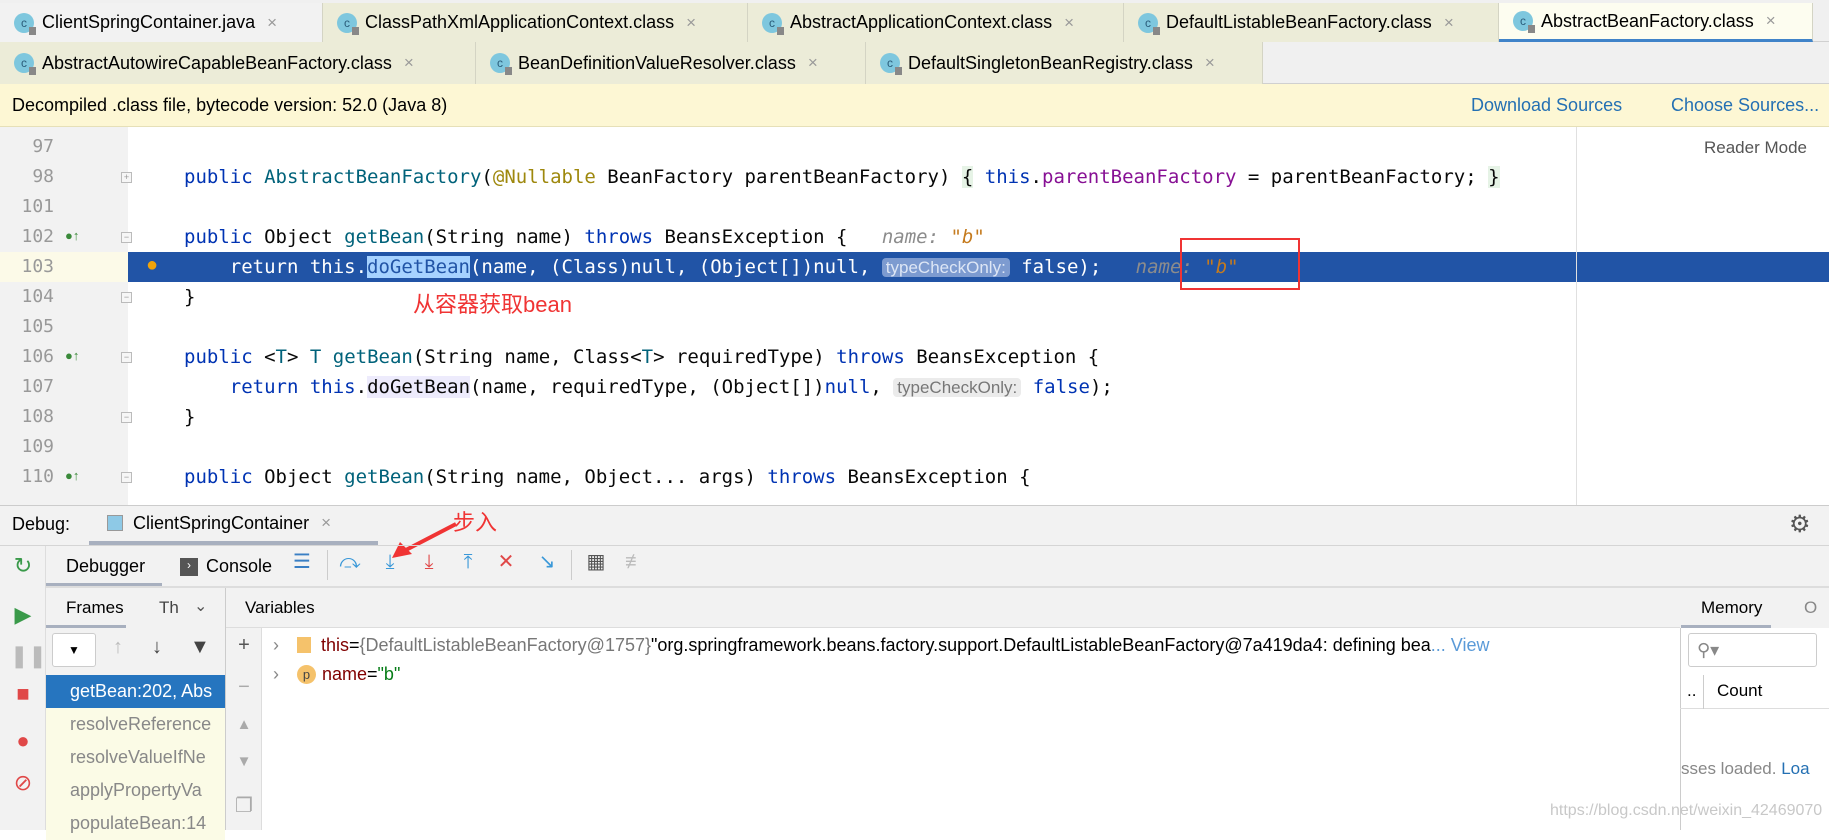  What do you see at coordinates (244, 645) in the screenshot?
I see `add-watch-icon: +` at bounding box center [244, 645].